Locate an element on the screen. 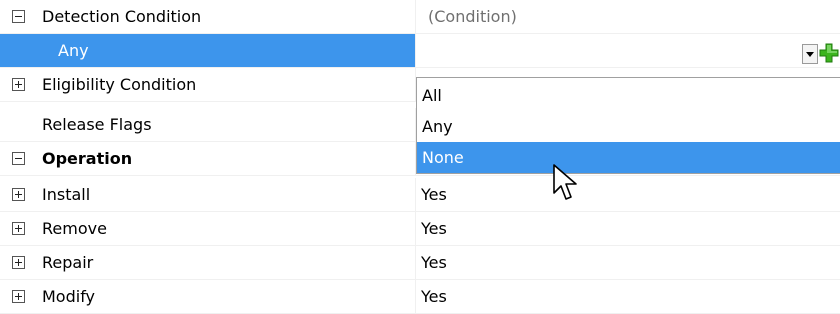 This screenshot has height=314, width=840. row-any-selected: Any is located at coordinates (420, 51).